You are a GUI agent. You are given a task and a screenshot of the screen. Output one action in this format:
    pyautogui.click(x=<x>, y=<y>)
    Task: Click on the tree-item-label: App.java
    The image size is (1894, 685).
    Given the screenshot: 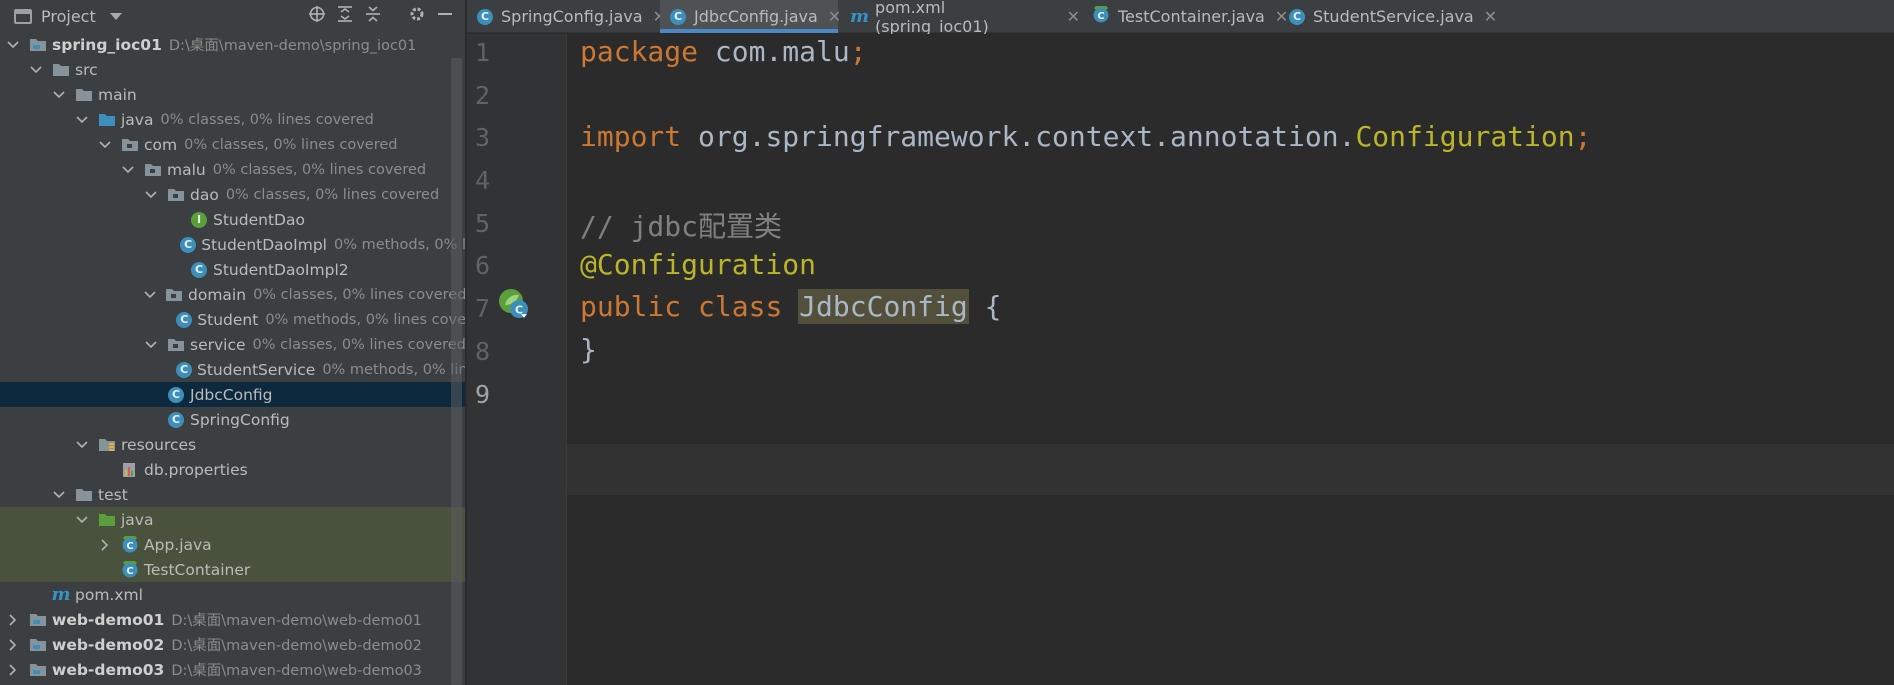 What is the action you would take?
    pyautogui.click(x=178, y=544)
    